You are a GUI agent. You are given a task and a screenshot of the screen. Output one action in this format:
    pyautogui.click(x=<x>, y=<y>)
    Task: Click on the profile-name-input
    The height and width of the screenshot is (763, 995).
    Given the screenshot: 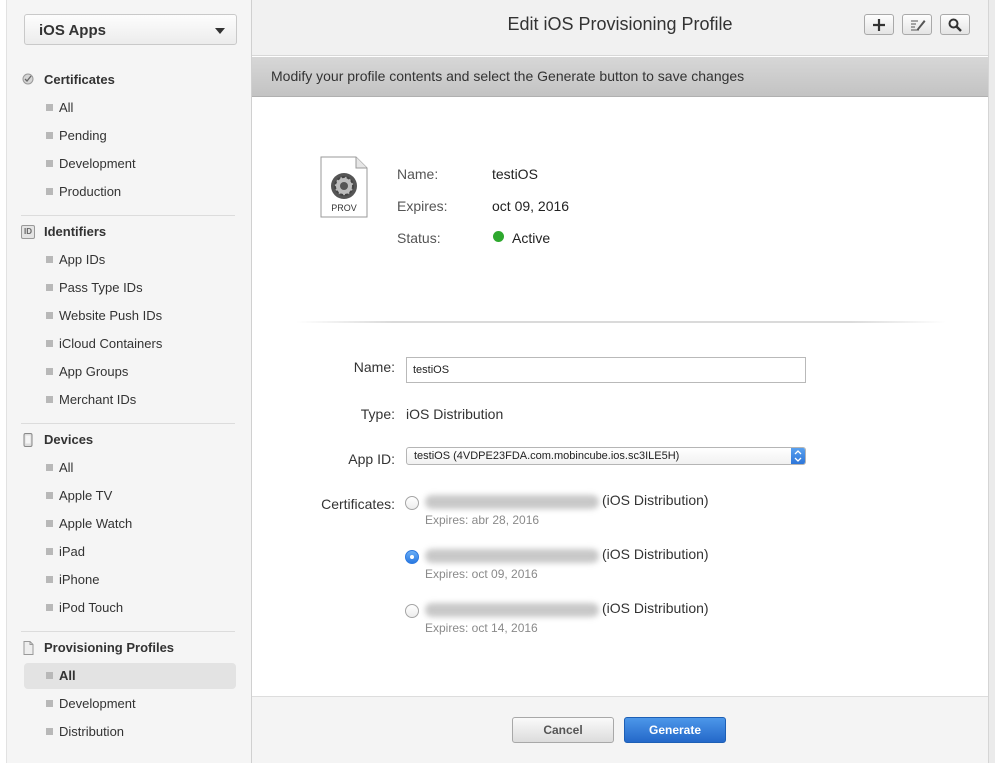 What is the action you would take?
    pyautogui.click(x=606, y=370)
    